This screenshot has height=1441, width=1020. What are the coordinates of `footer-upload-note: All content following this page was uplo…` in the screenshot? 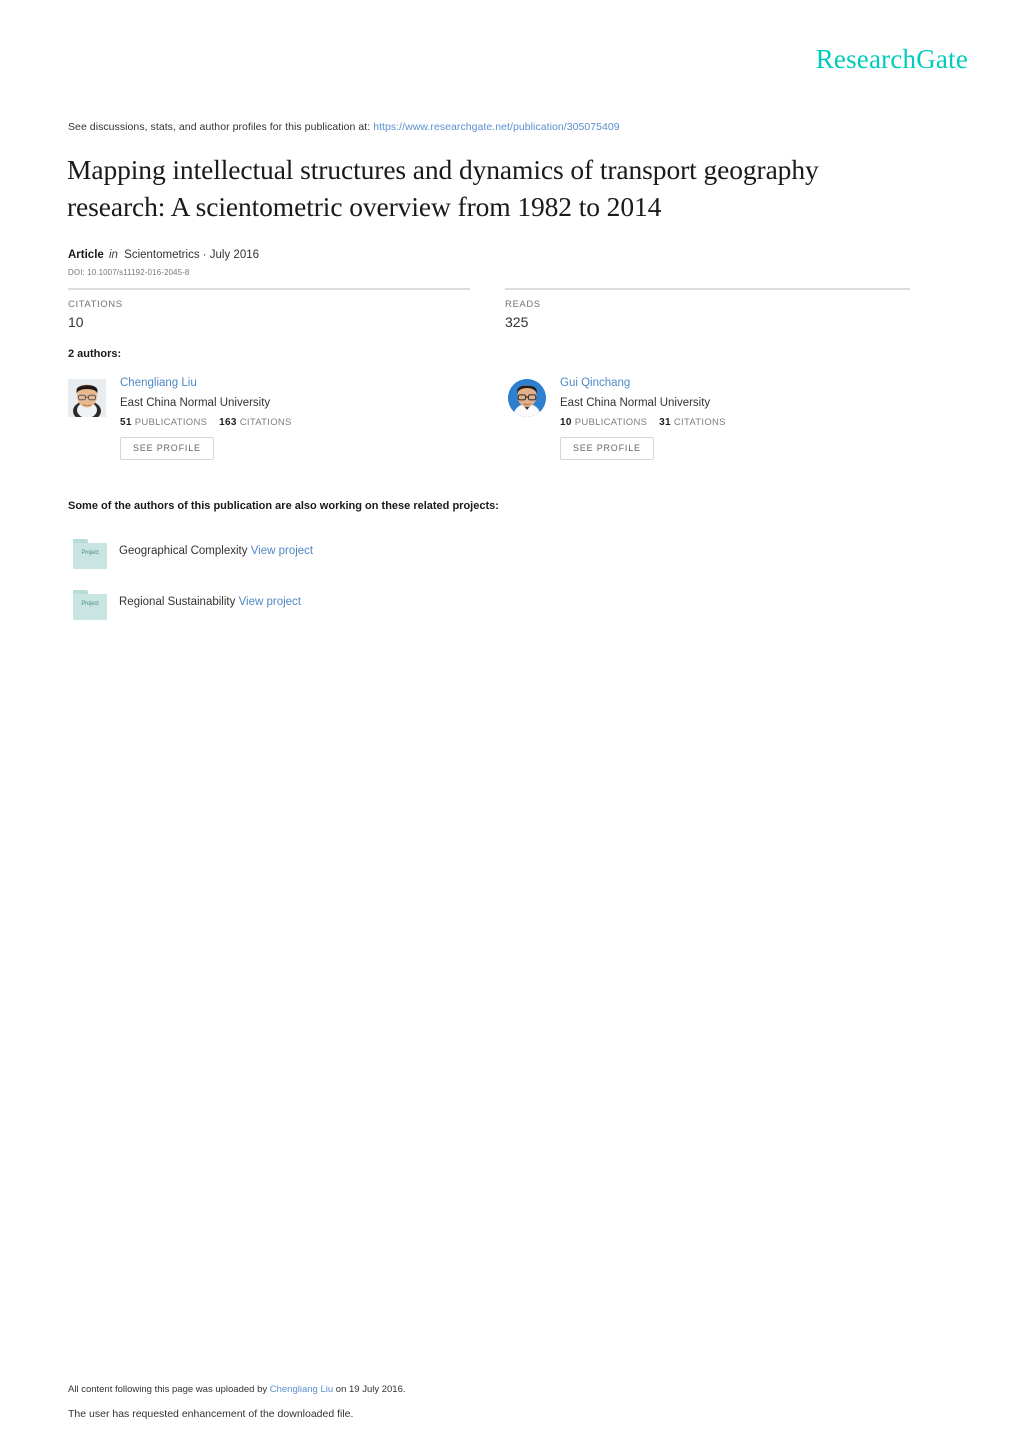 It's located at (237, 1389).